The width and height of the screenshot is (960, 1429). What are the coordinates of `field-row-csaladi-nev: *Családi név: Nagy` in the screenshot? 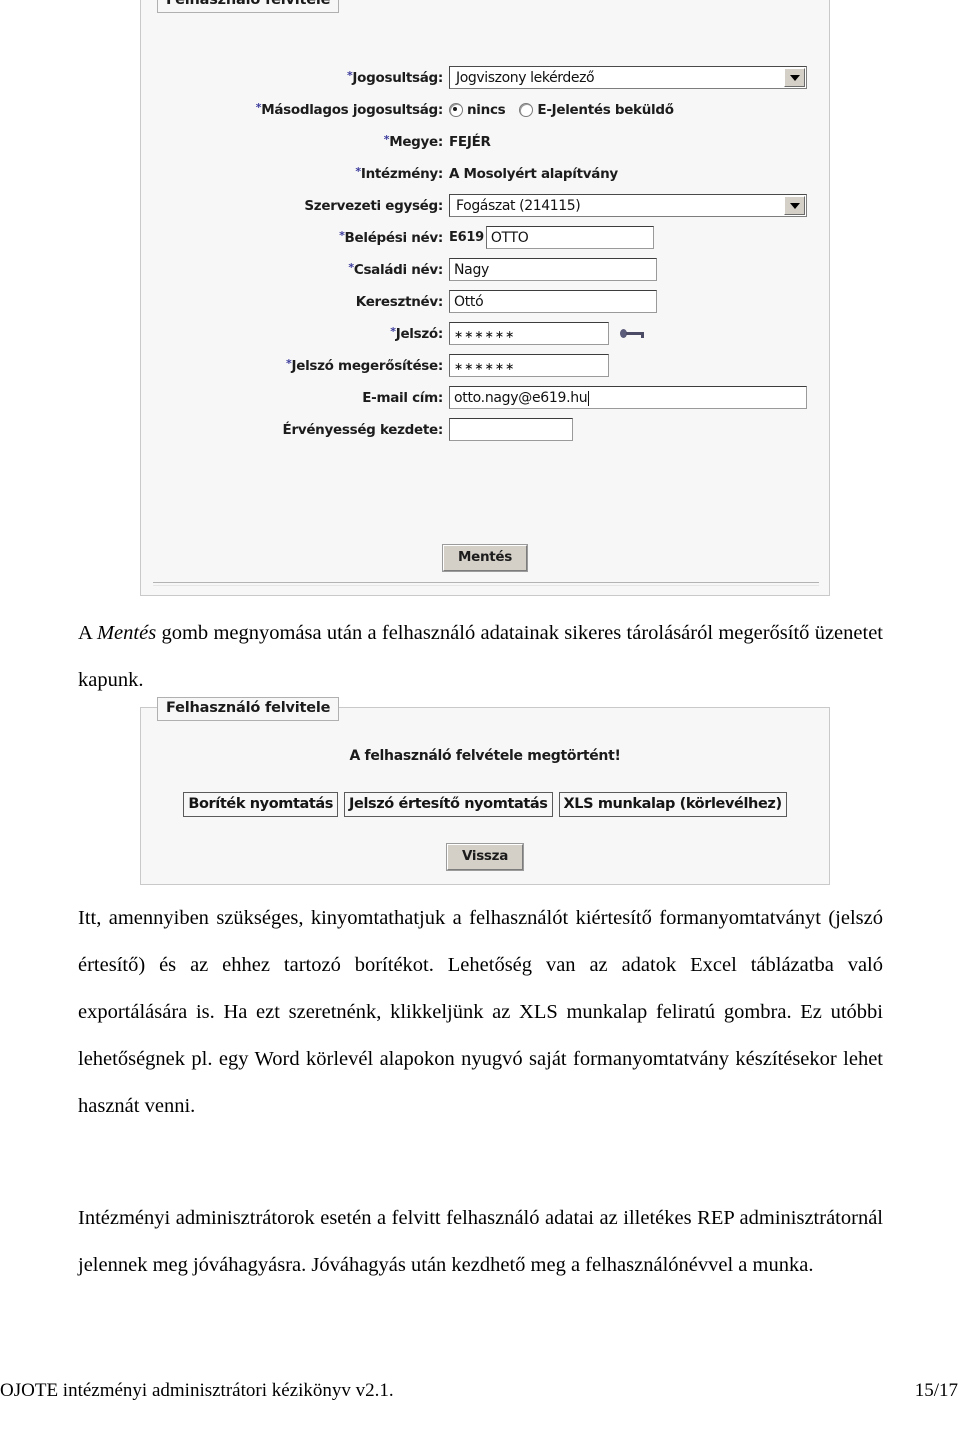 It's located at (485, 269).